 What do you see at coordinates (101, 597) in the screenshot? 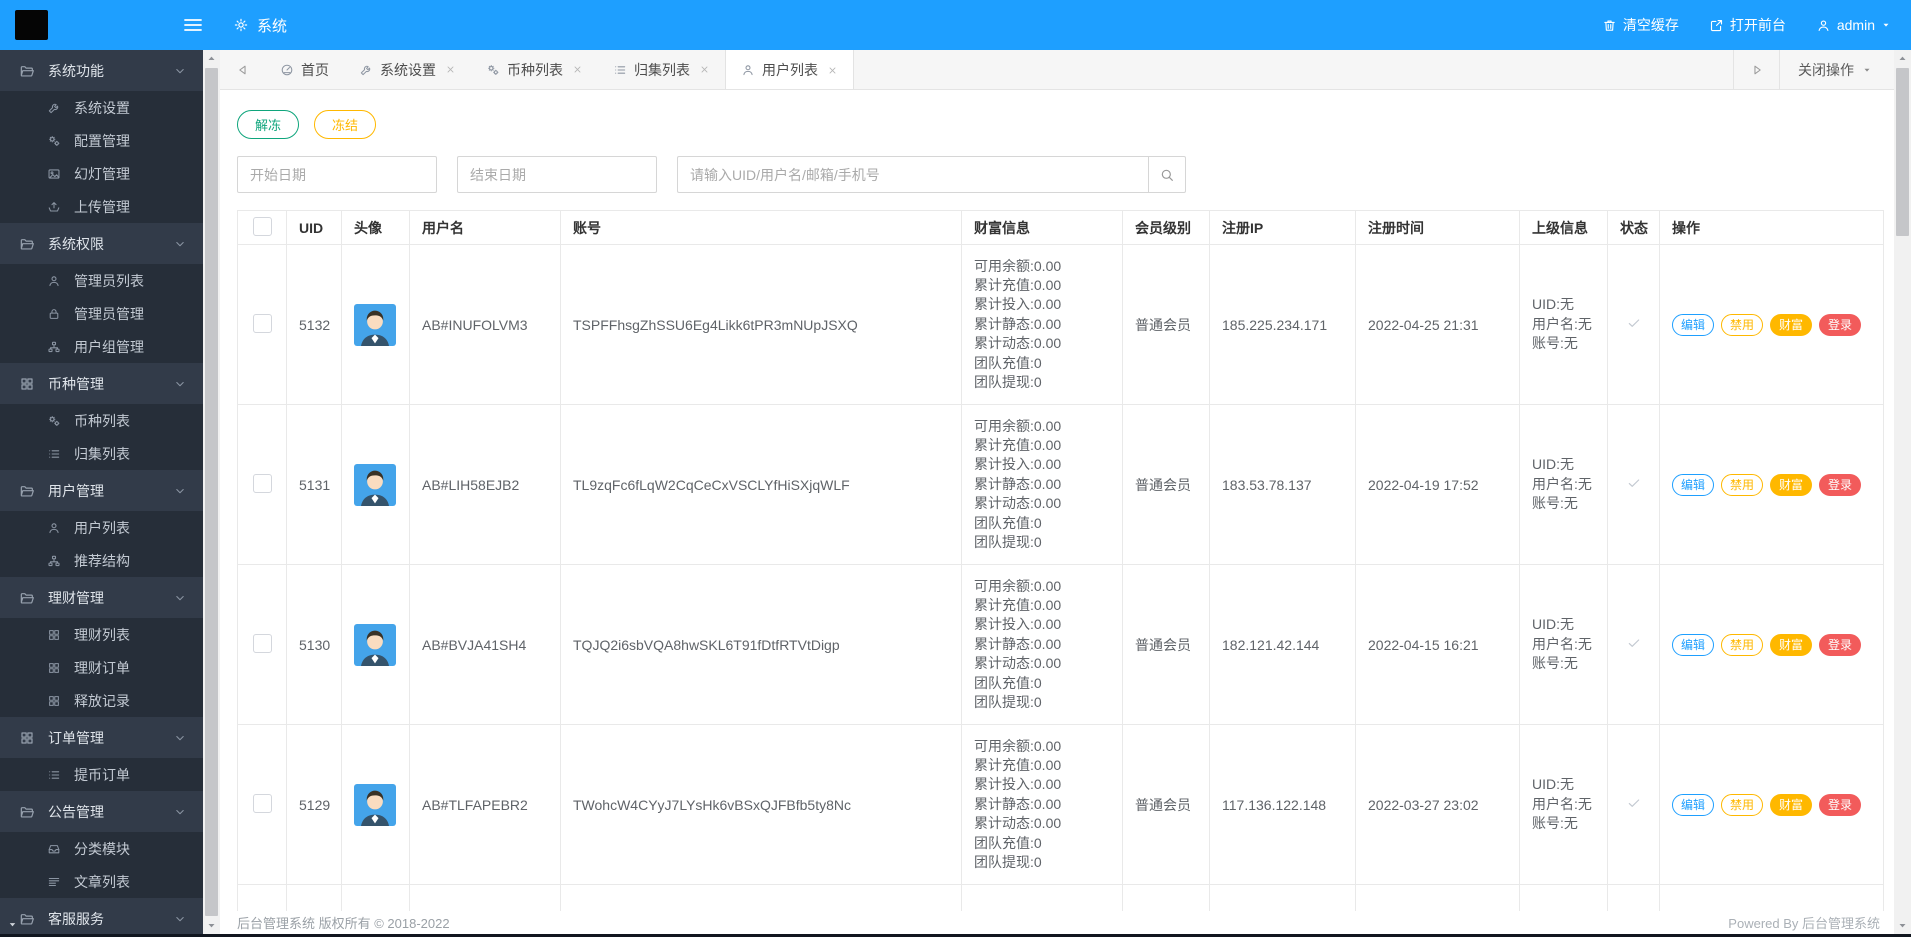
I see `sidebar-item-parent: 理财管理` at bounding box center [101, 597].